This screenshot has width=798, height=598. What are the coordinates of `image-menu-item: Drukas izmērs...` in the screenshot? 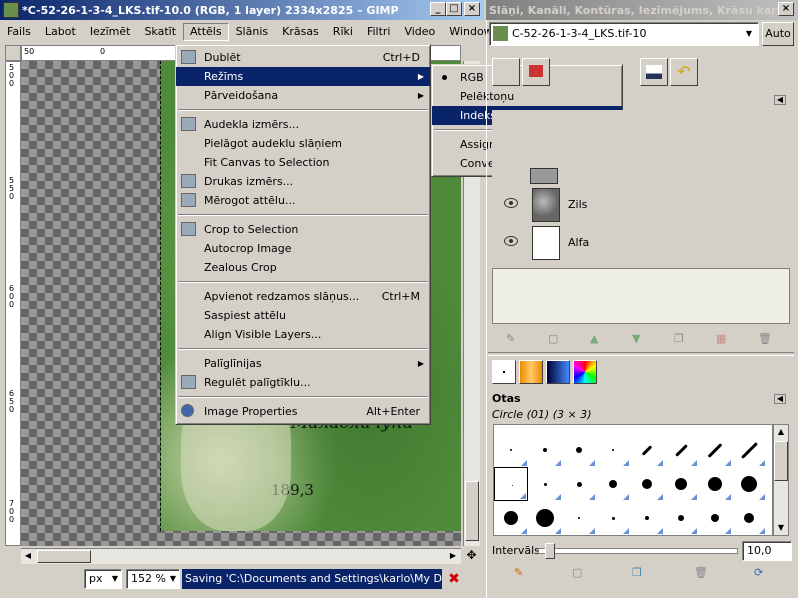 It's located at (303, 181).